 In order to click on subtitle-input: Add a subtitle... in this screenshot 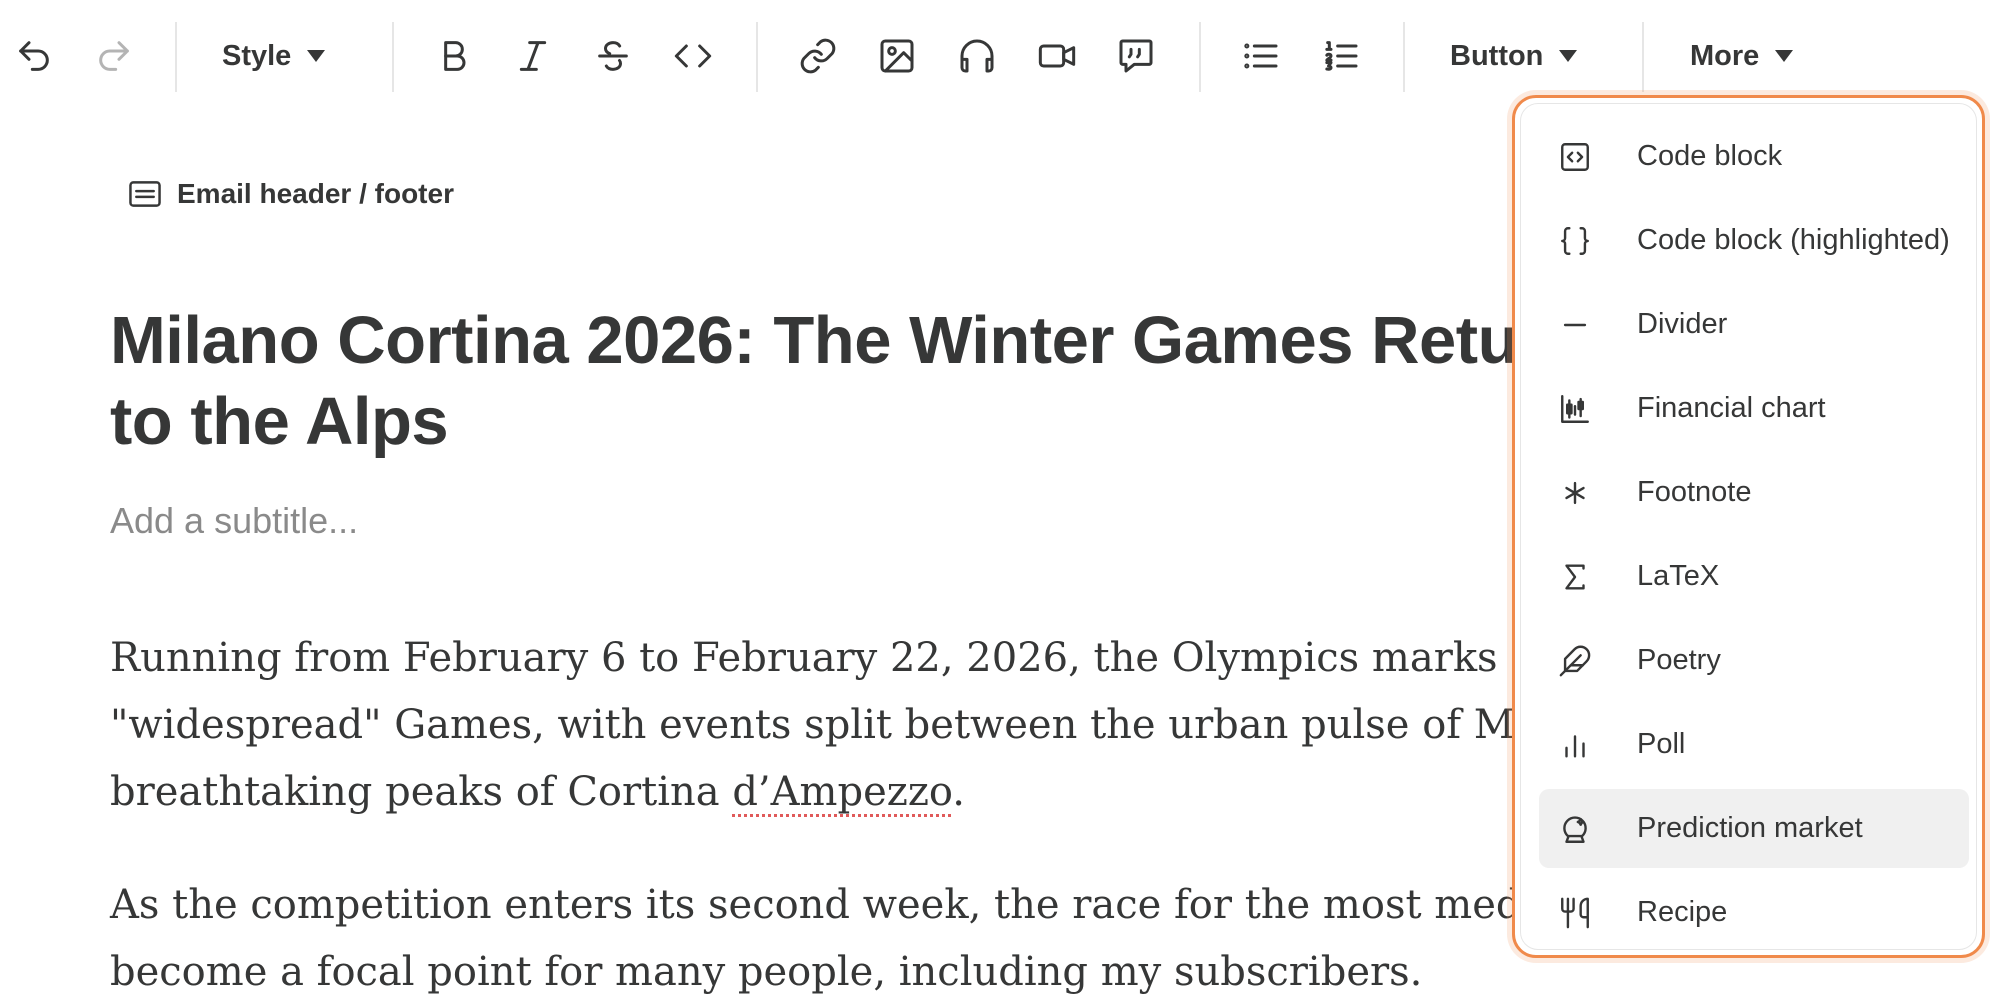, I will do `click(760, 521)`.